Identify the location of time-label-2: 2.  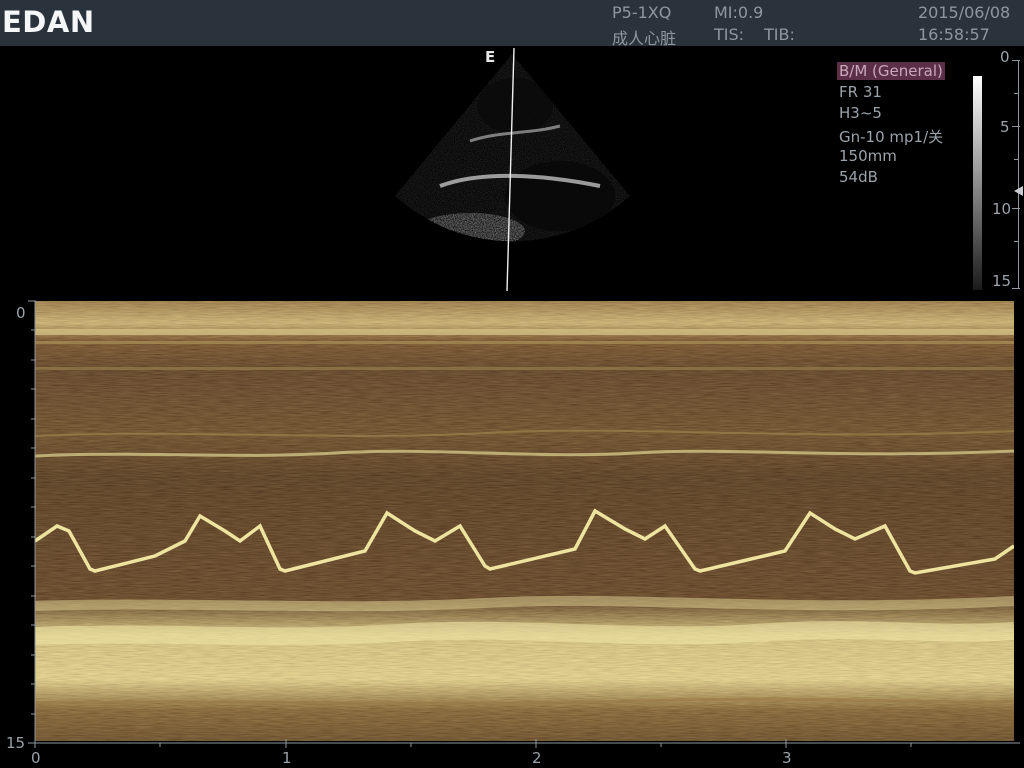
(537, 758).